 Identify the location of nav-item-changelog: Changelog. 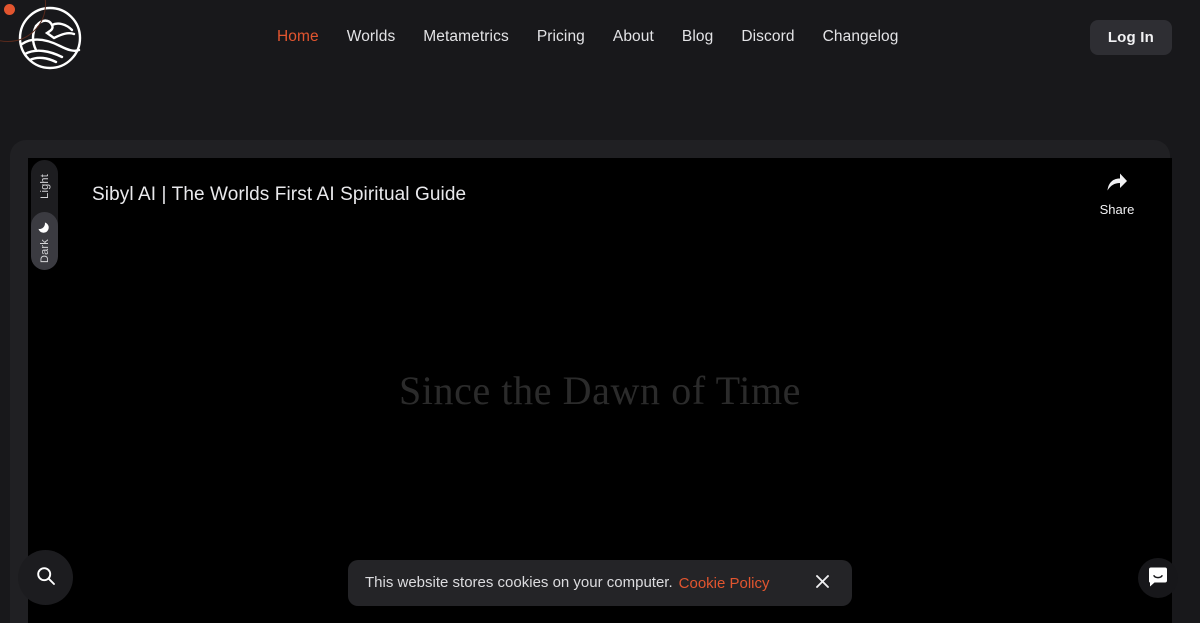
(861, 37).